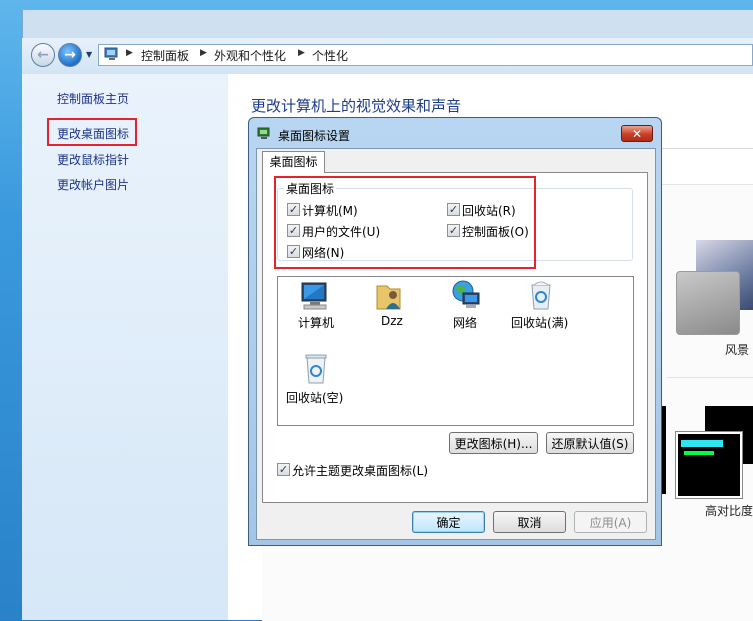 Image resolution: width=753 pixels, height=621 pixels. What do you see at coordinates (263, 133) in the screenshot?
I see `desktop-icon-settings-icon` at bounding box center [263, 133].